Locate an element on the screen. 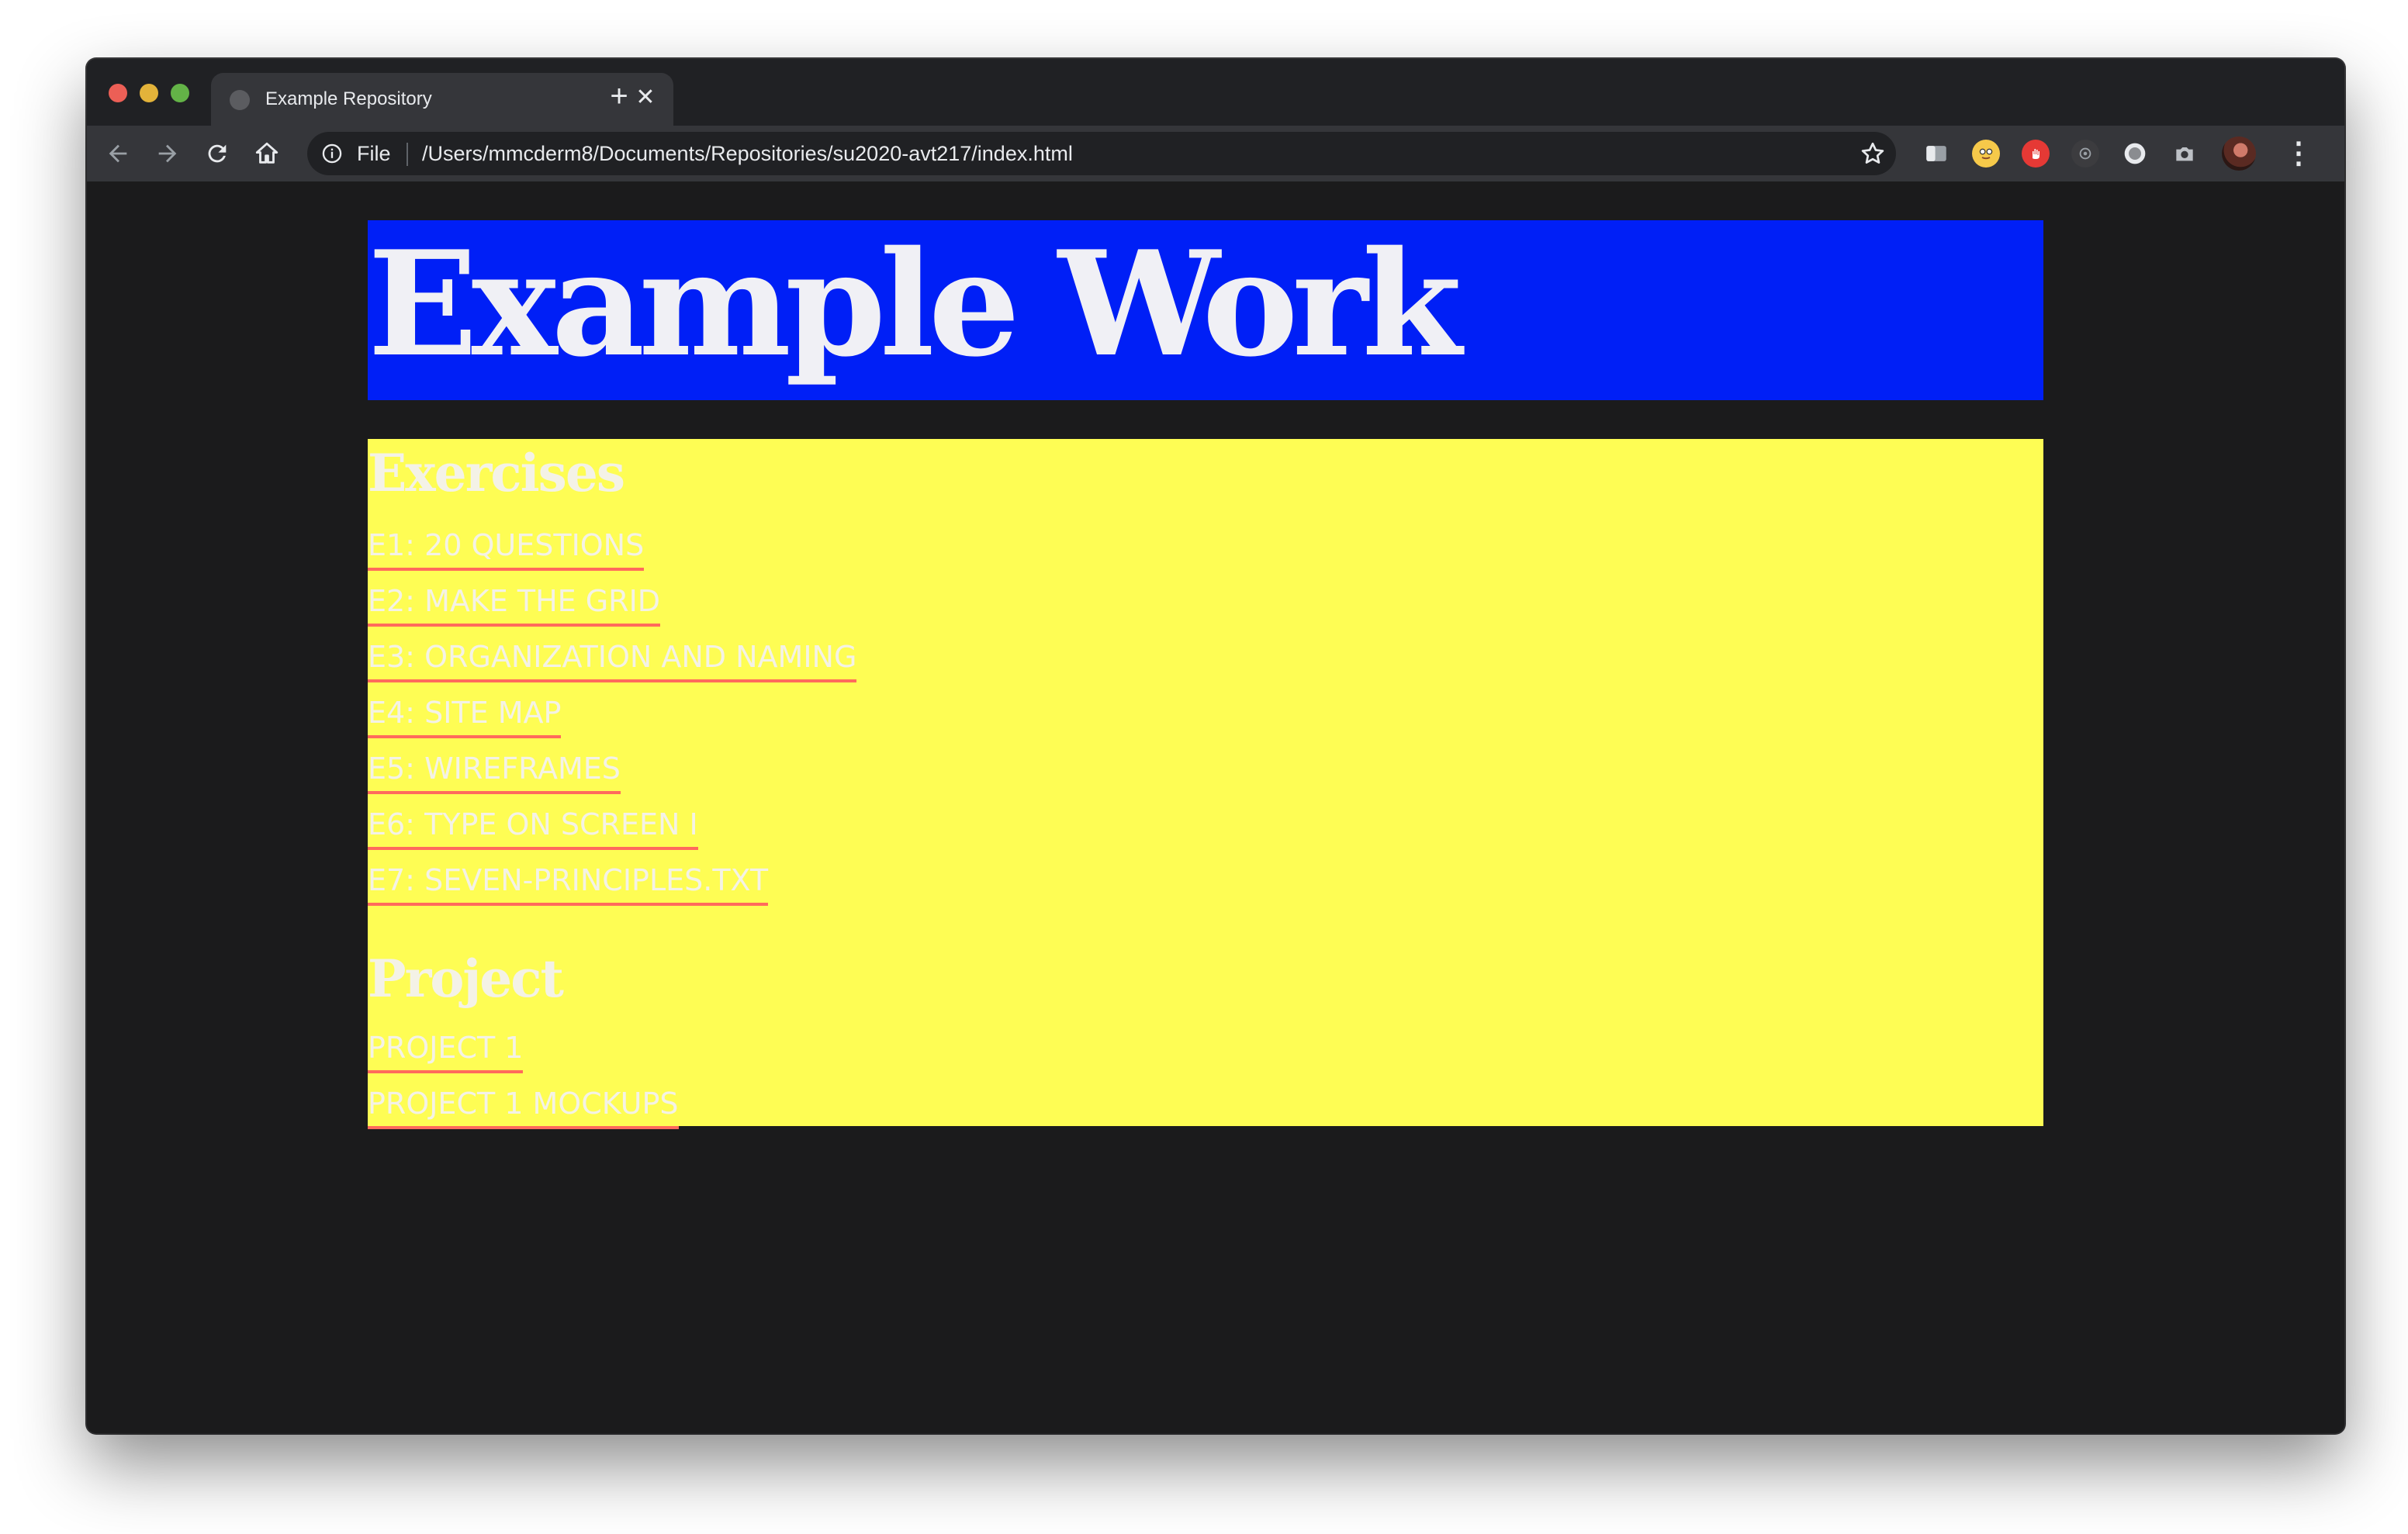  url-divider is located at coordinates (408, 154).